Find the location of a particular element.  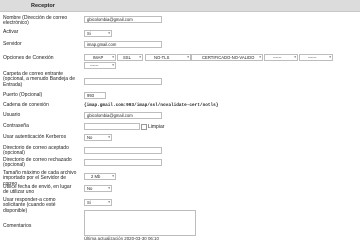

opcion-protocolo-select: IMAP ▾ is located at coordinates (100, 57).